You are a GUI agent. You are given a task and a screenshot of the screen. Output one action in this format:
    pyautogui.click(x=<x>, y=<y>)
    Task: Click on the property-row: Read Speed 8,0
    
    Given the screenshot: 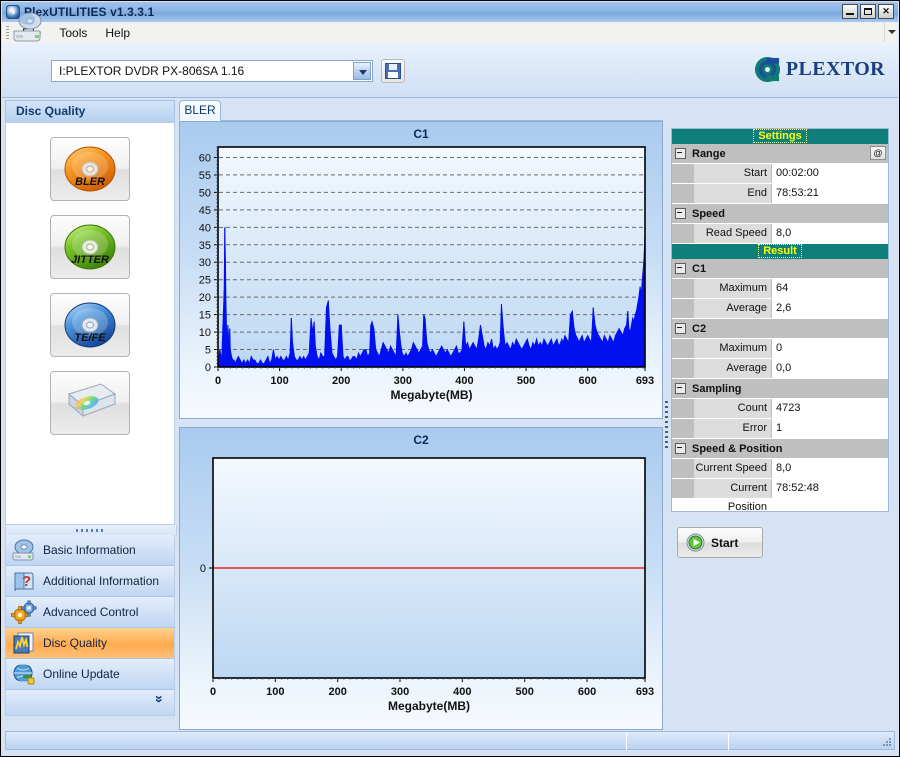 What is the action you would take?
    pyautogui.click(x=780, y=234)
    